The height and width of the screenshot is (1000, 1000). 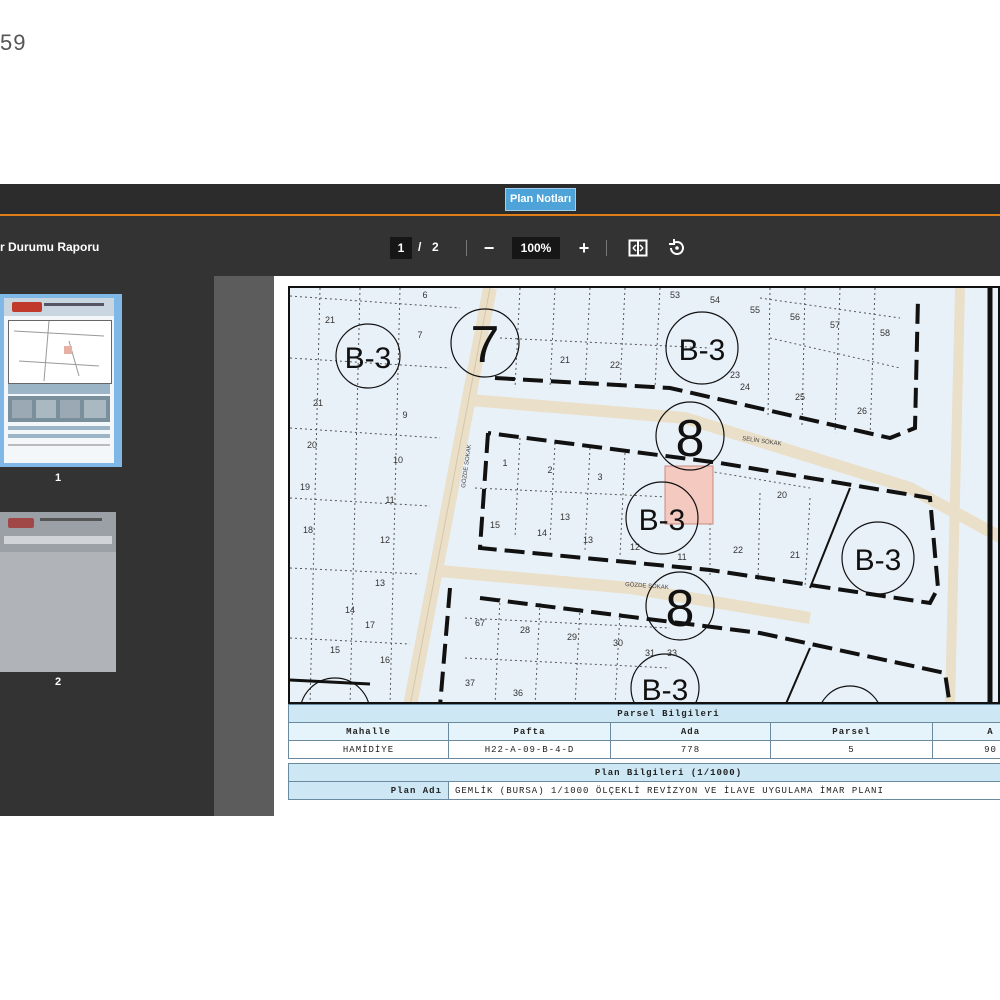 What do you see at coordinates (485, 345) in the screenshot?
I see `road-number: 7` at bounding box center [485, 345].